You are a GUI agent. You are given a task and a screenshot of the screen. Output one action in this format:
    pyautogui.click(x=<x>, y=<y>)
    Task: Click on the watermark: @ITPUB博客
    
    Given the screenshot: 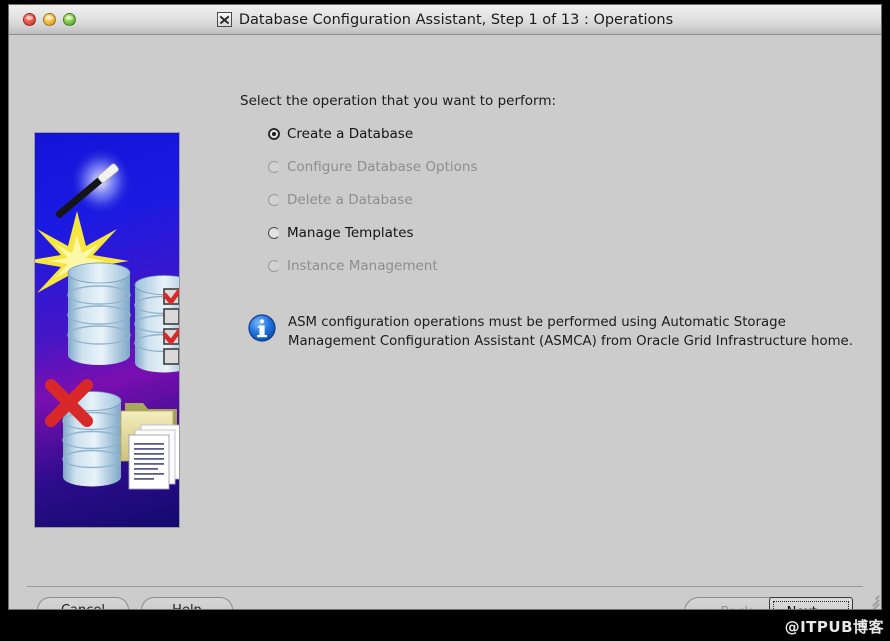 What is the action you would take?
    pyautogui.click(x=834, y=627)
    